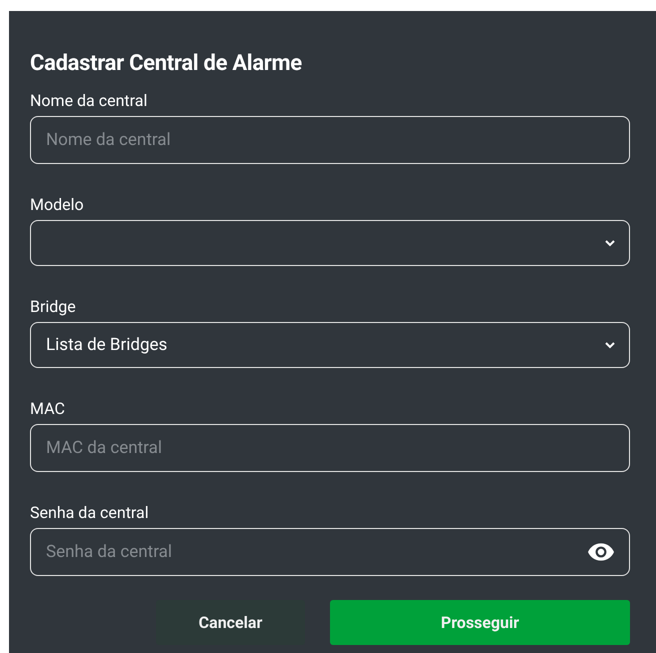 Image resolution: width=656 pixels, height=653 pixels. What do you see at coordinates (89, 101) in the screenshot?
I see `field-label: Nome da central` at bounding box center [89, 101].